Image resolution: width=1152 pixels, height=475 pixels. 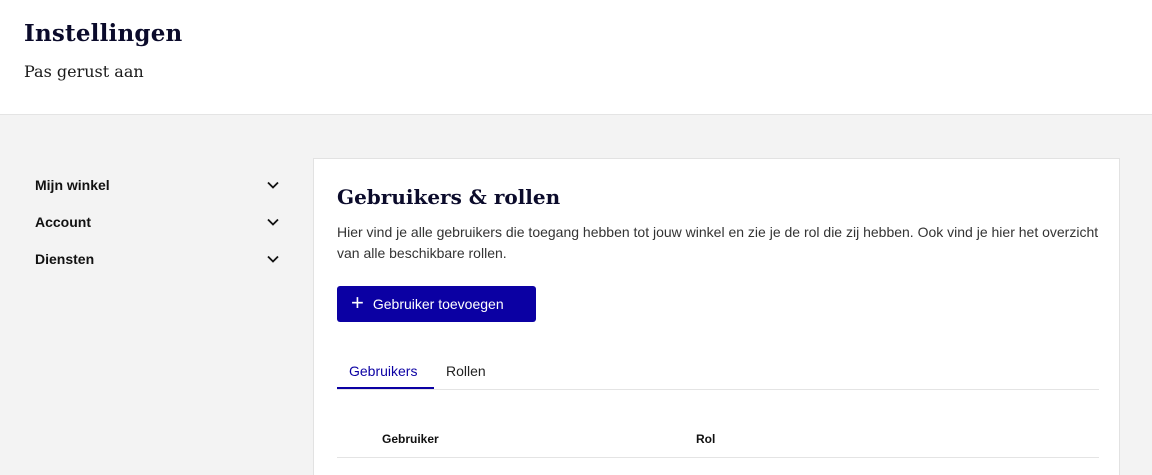 I want to click on sidebar-item-diensten: Diensten, so click(x=157, y=258).